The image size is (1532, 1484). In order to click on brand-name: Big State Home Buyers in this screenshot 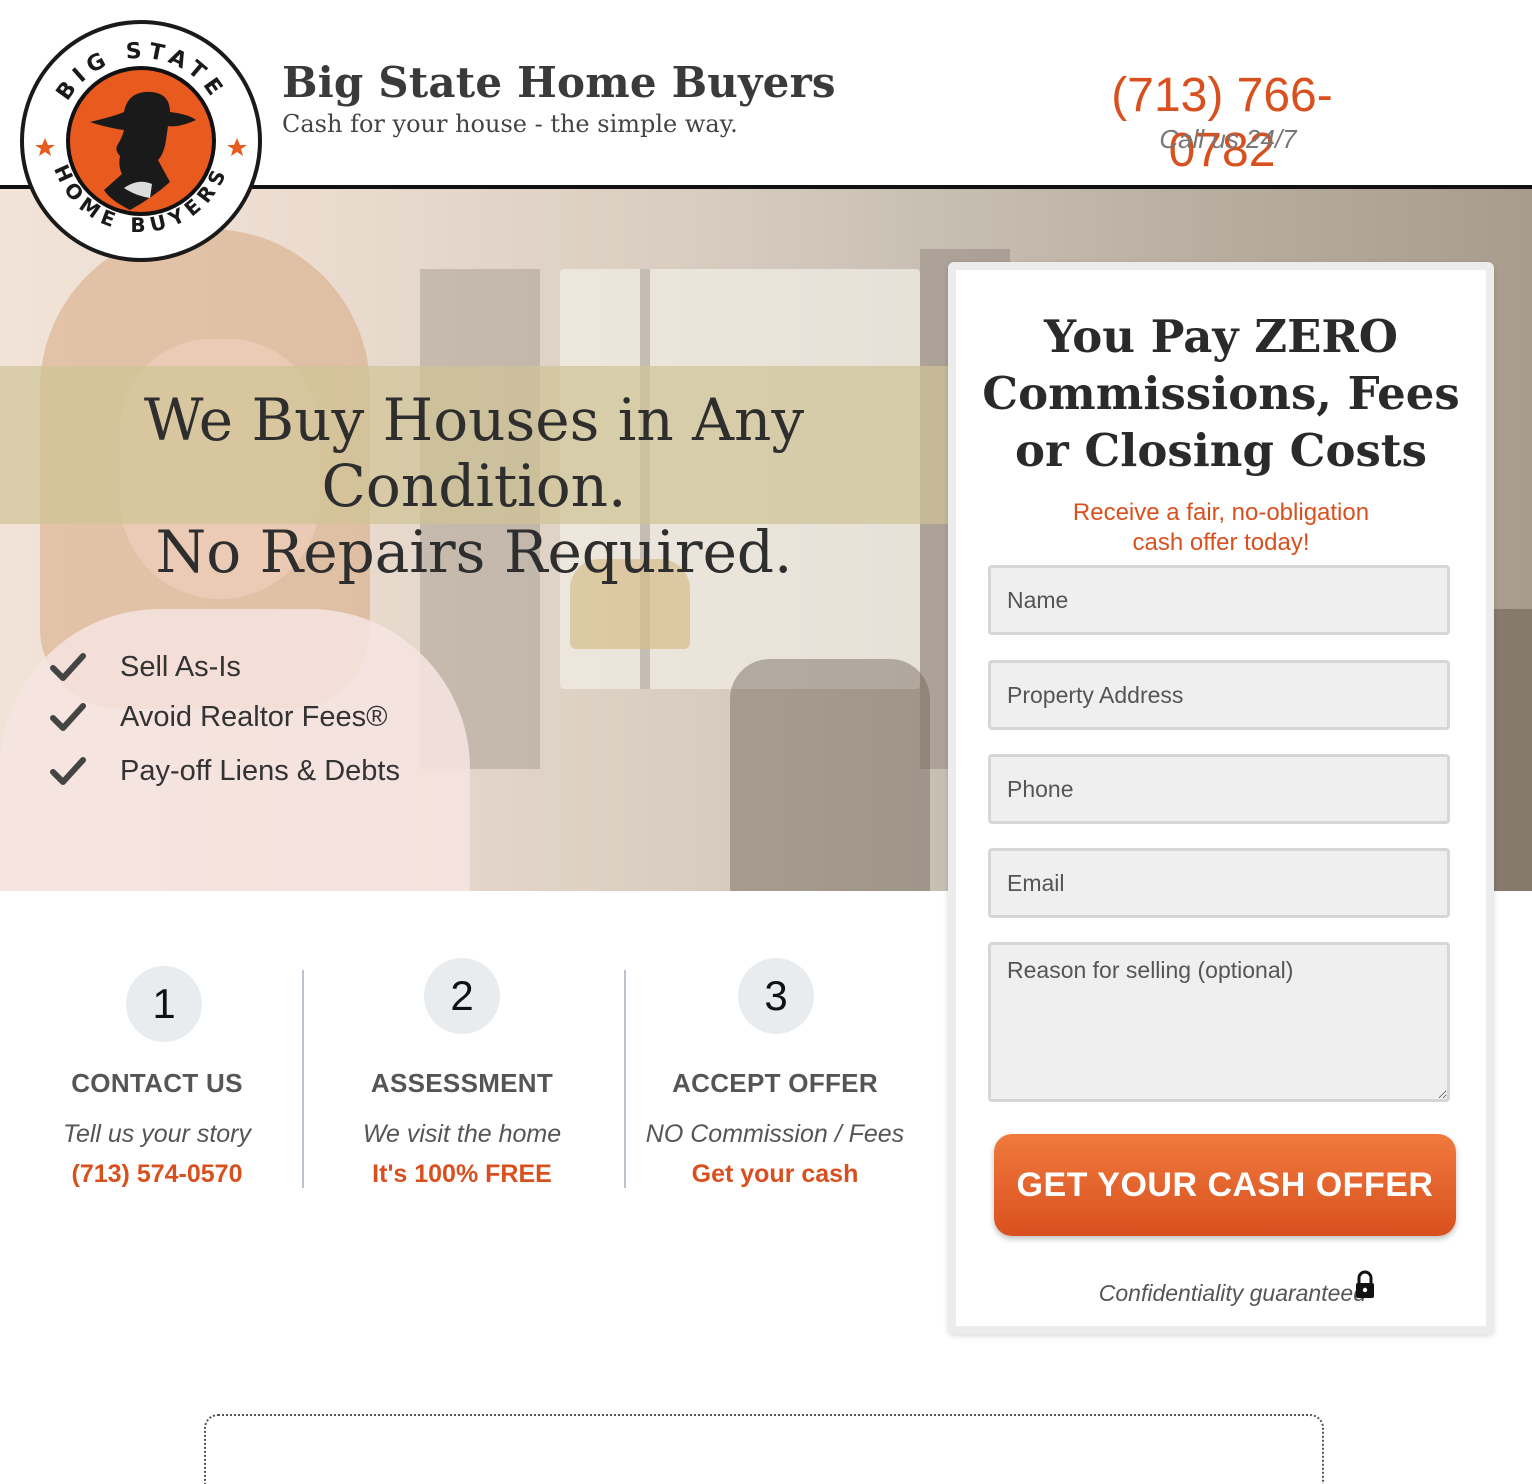, I will do `click(559, 82)`.